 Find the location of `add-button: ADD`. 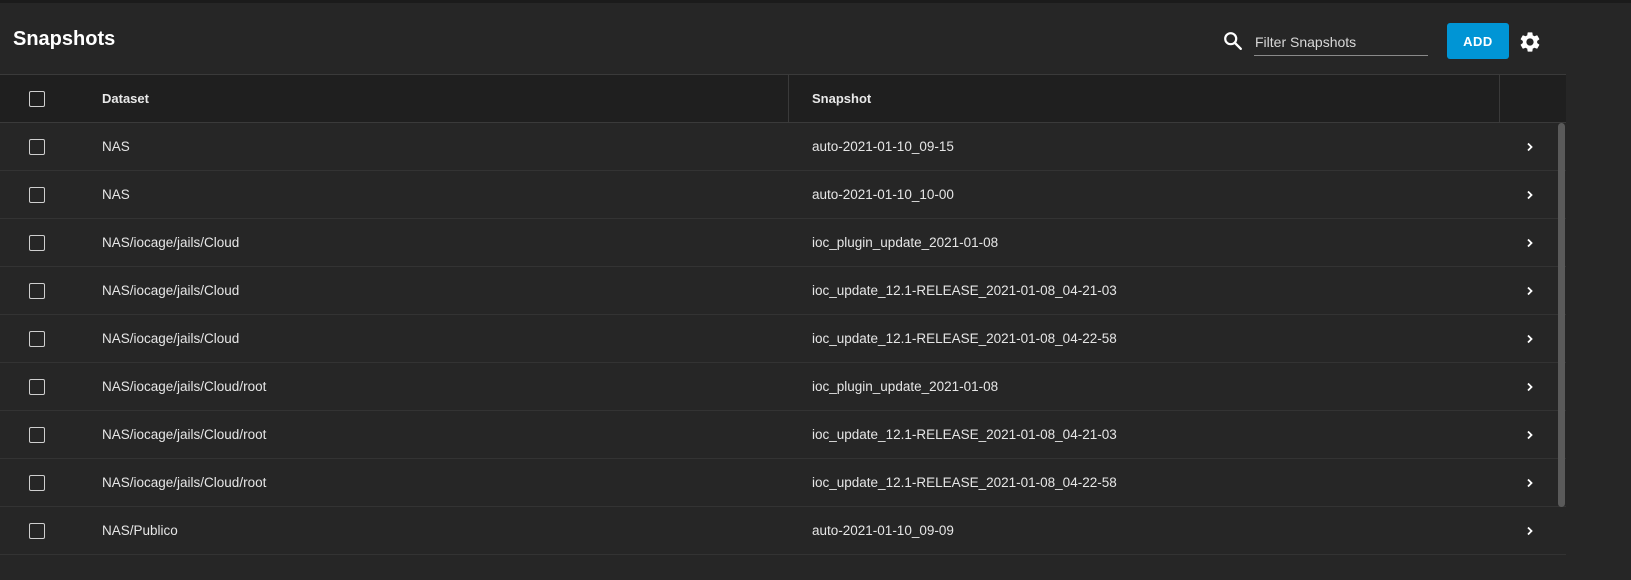

add-button: ADD is located at coordinates (1478, 41).